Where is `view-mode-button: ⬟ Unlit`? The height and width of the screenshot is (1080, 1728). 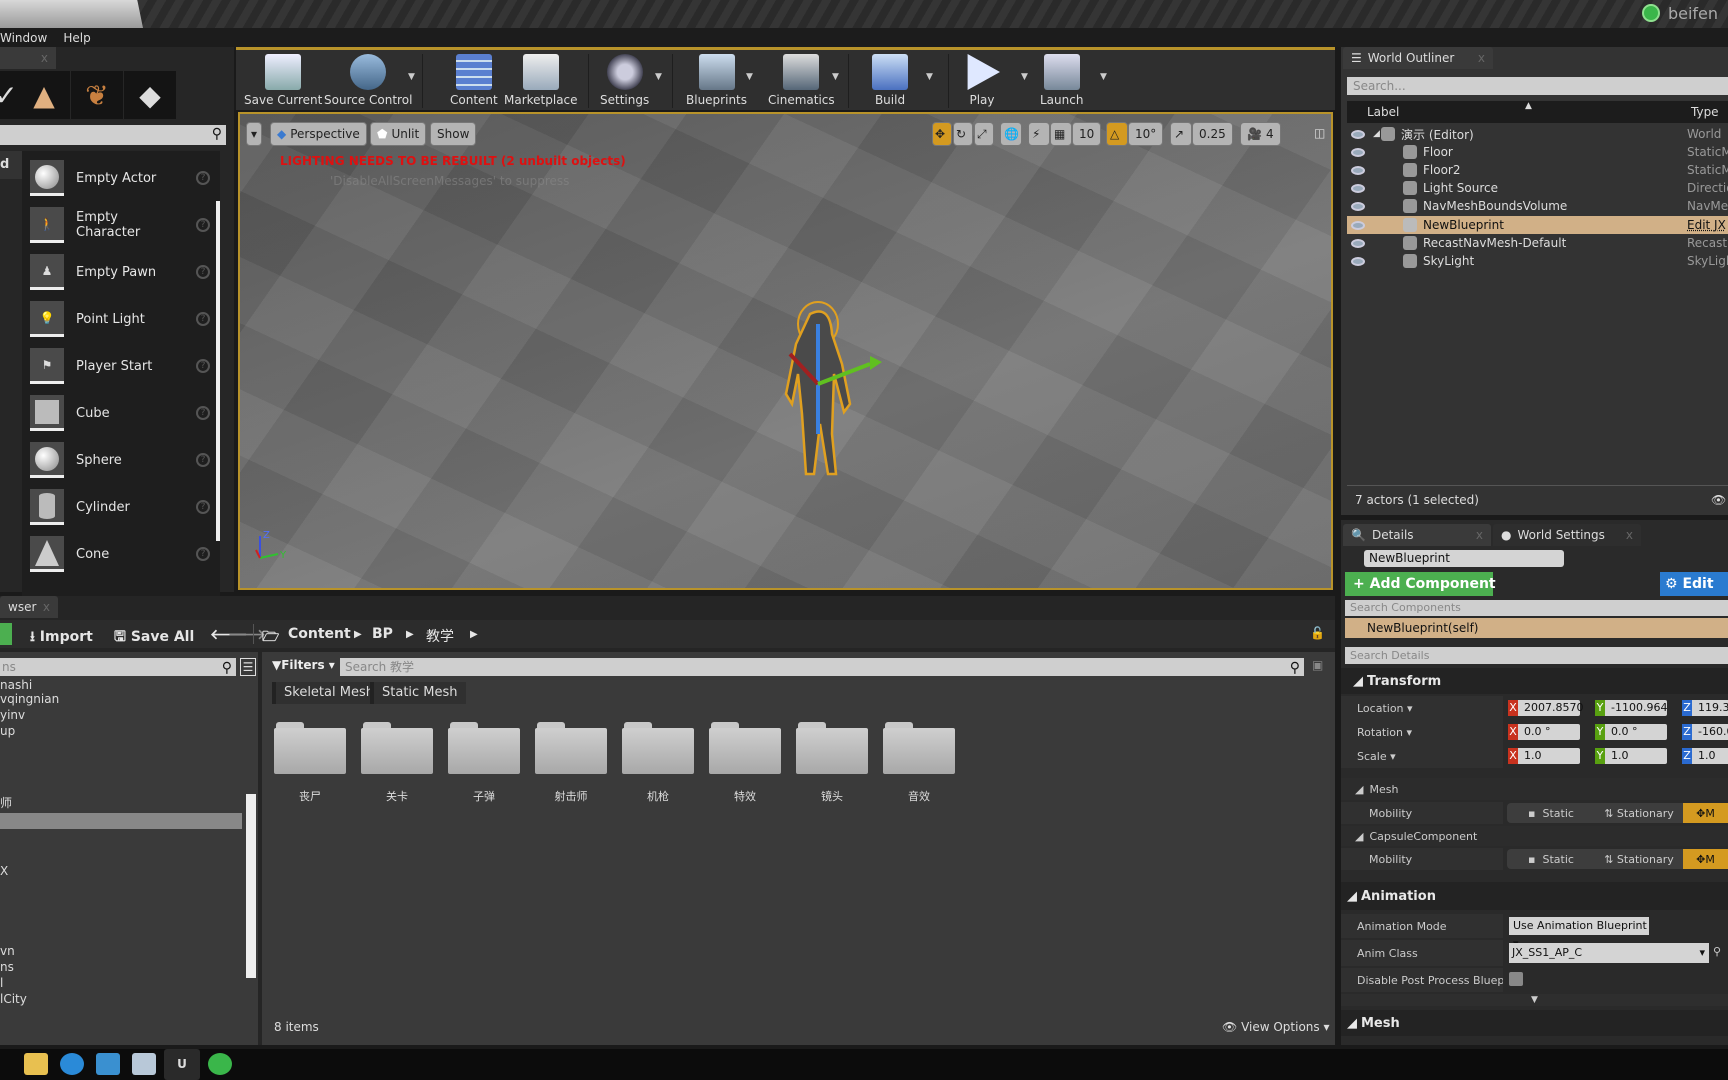 view-mode-button: ⬟ Unlit is located at coordinates (398, 134).